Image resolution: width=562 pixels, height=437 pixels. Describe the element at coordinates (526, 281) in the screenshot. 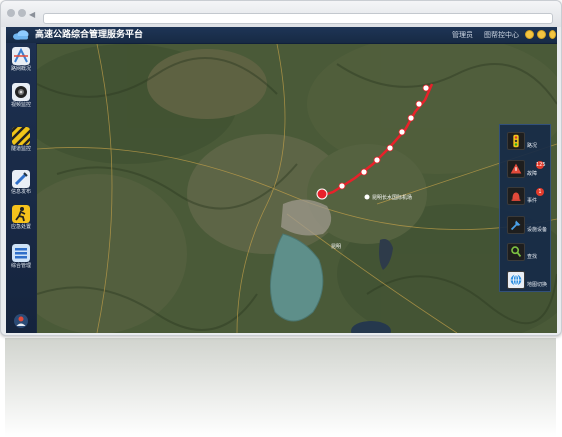

I see `panel-item-map-switch: 地图切换` at that location.